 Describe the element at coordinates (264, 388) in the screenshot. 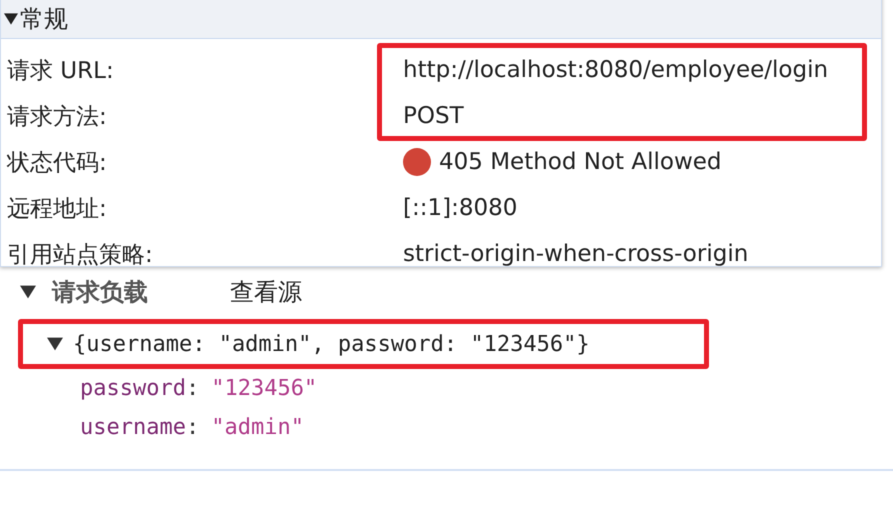

I see `property-value: "123456"` at that location.